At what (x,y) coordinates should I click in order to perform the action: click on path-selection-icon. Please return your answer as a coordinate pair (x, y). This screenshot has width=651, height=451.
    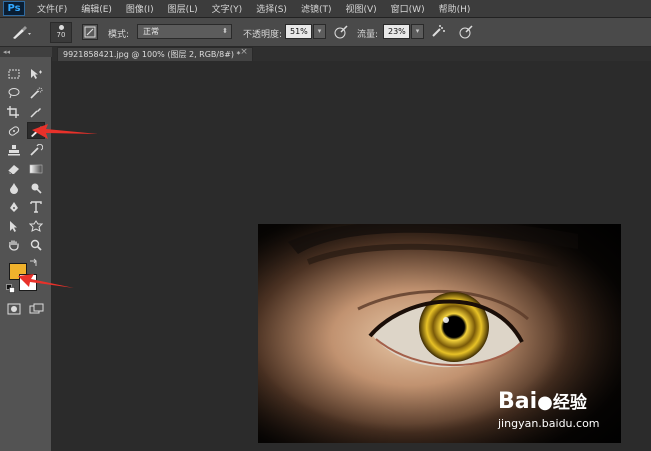
    Looking at the image, I should click on (13, 226).